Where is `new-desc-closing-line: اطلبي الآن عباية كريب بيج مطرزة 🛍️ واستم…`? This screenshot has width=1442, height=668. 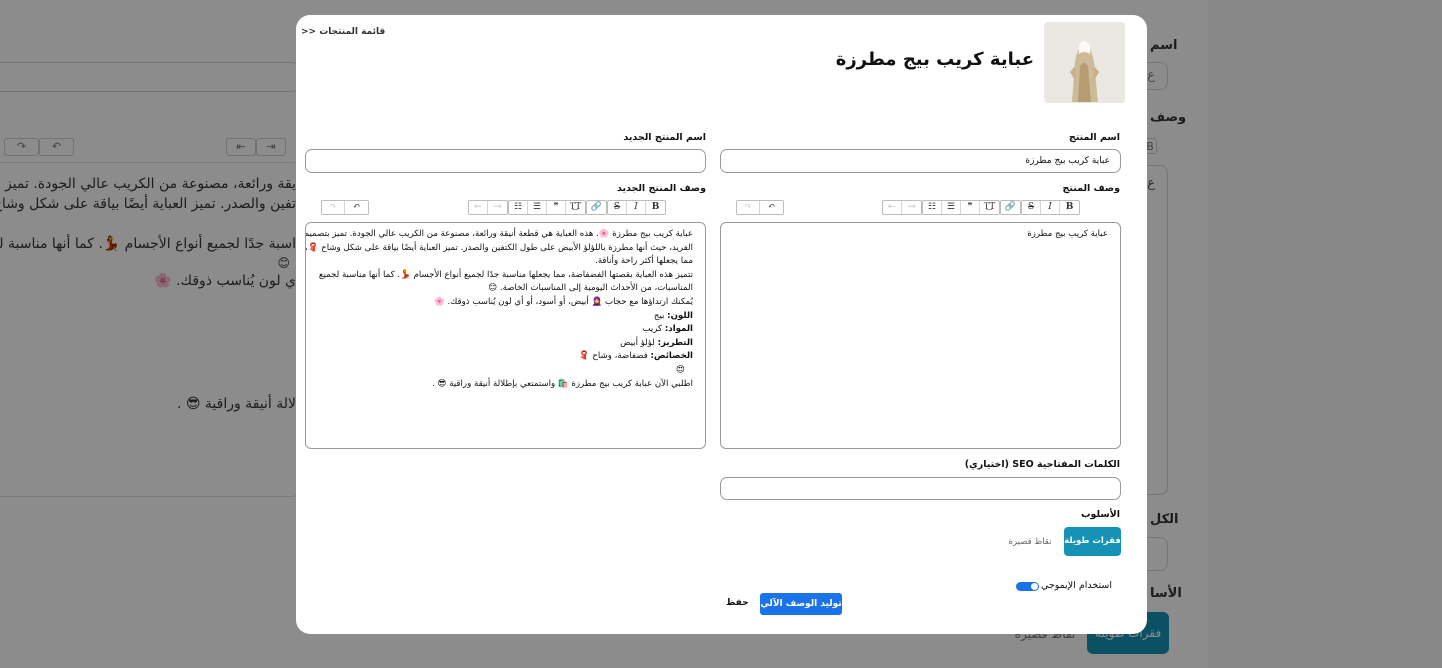
new-desc-closing-line: اطلبي الآن عباية كريب بيج مطرزة 🛍️ واستم… is located at coordinates (562, 383).